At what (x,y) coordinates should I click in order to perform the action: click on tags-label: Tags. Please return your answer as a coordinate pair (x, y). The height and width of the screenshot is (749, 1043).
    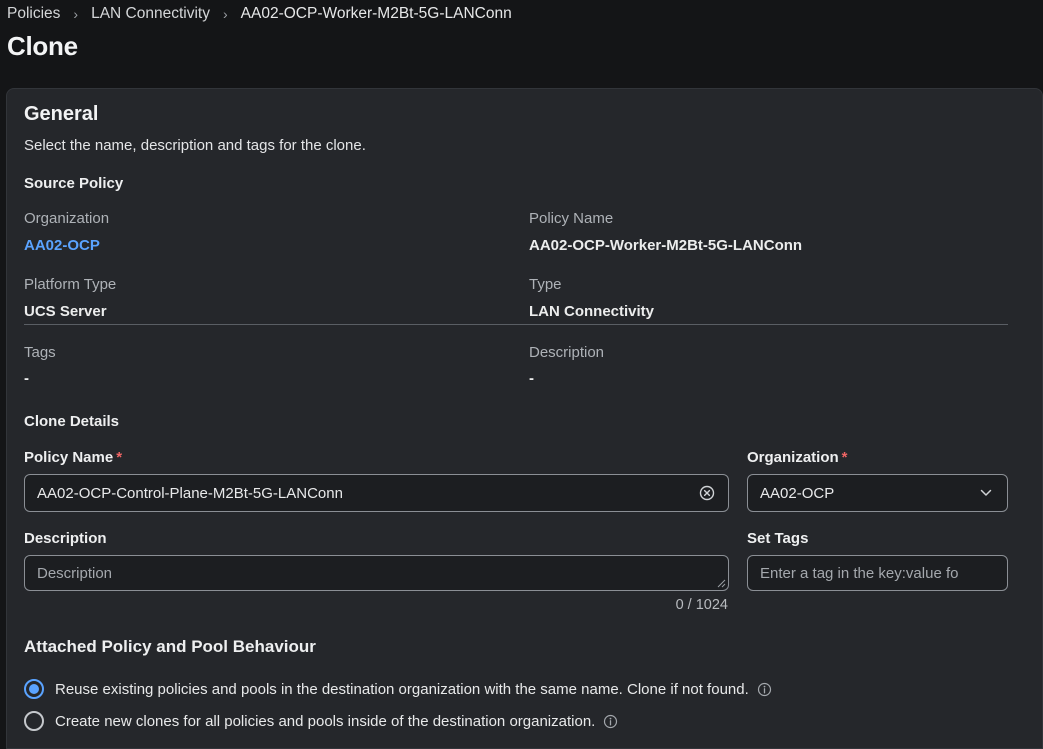
    Looking at the image, I should click on (40, 352).